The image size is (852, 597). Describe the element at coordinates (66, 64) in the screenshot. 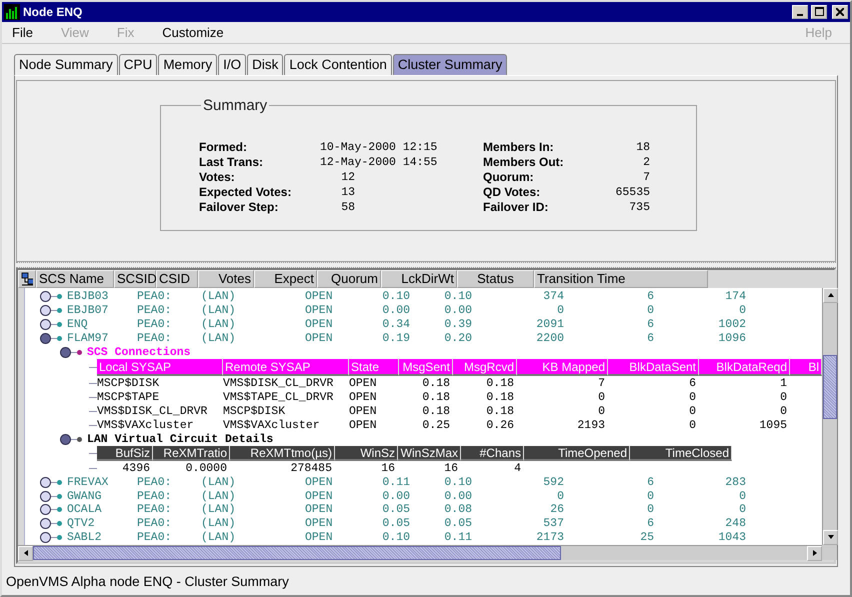

I see `tab: Node Summary` at that location.